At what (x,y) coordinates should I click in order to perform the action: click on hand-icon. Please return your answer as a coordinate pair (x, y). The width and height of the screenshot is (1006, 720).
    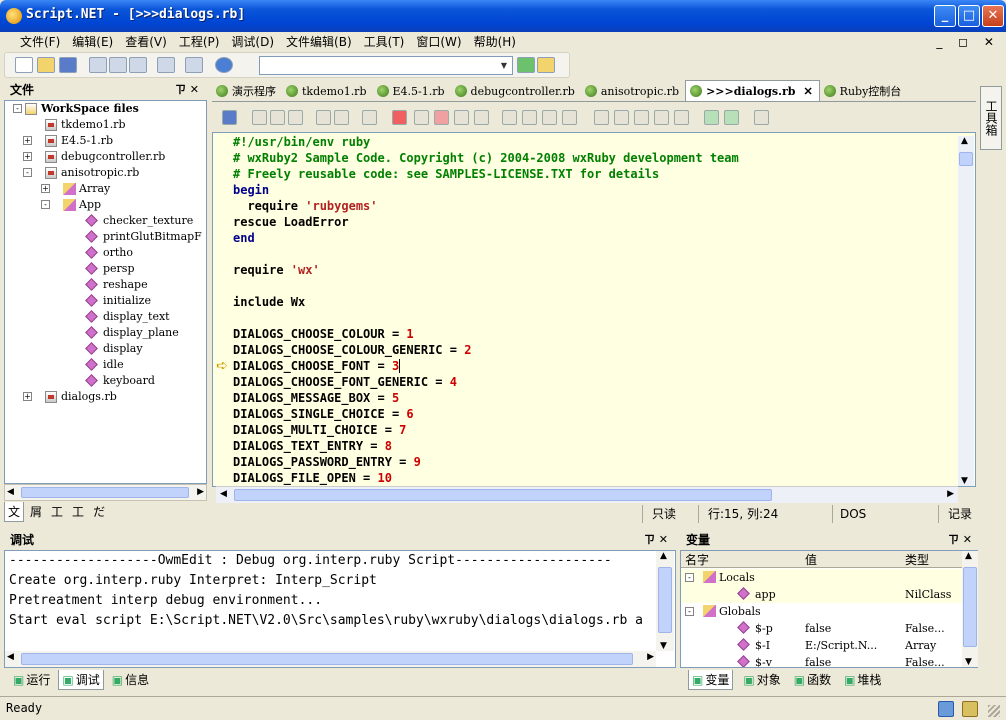
    Looking at the image, I should click on (481, 117).